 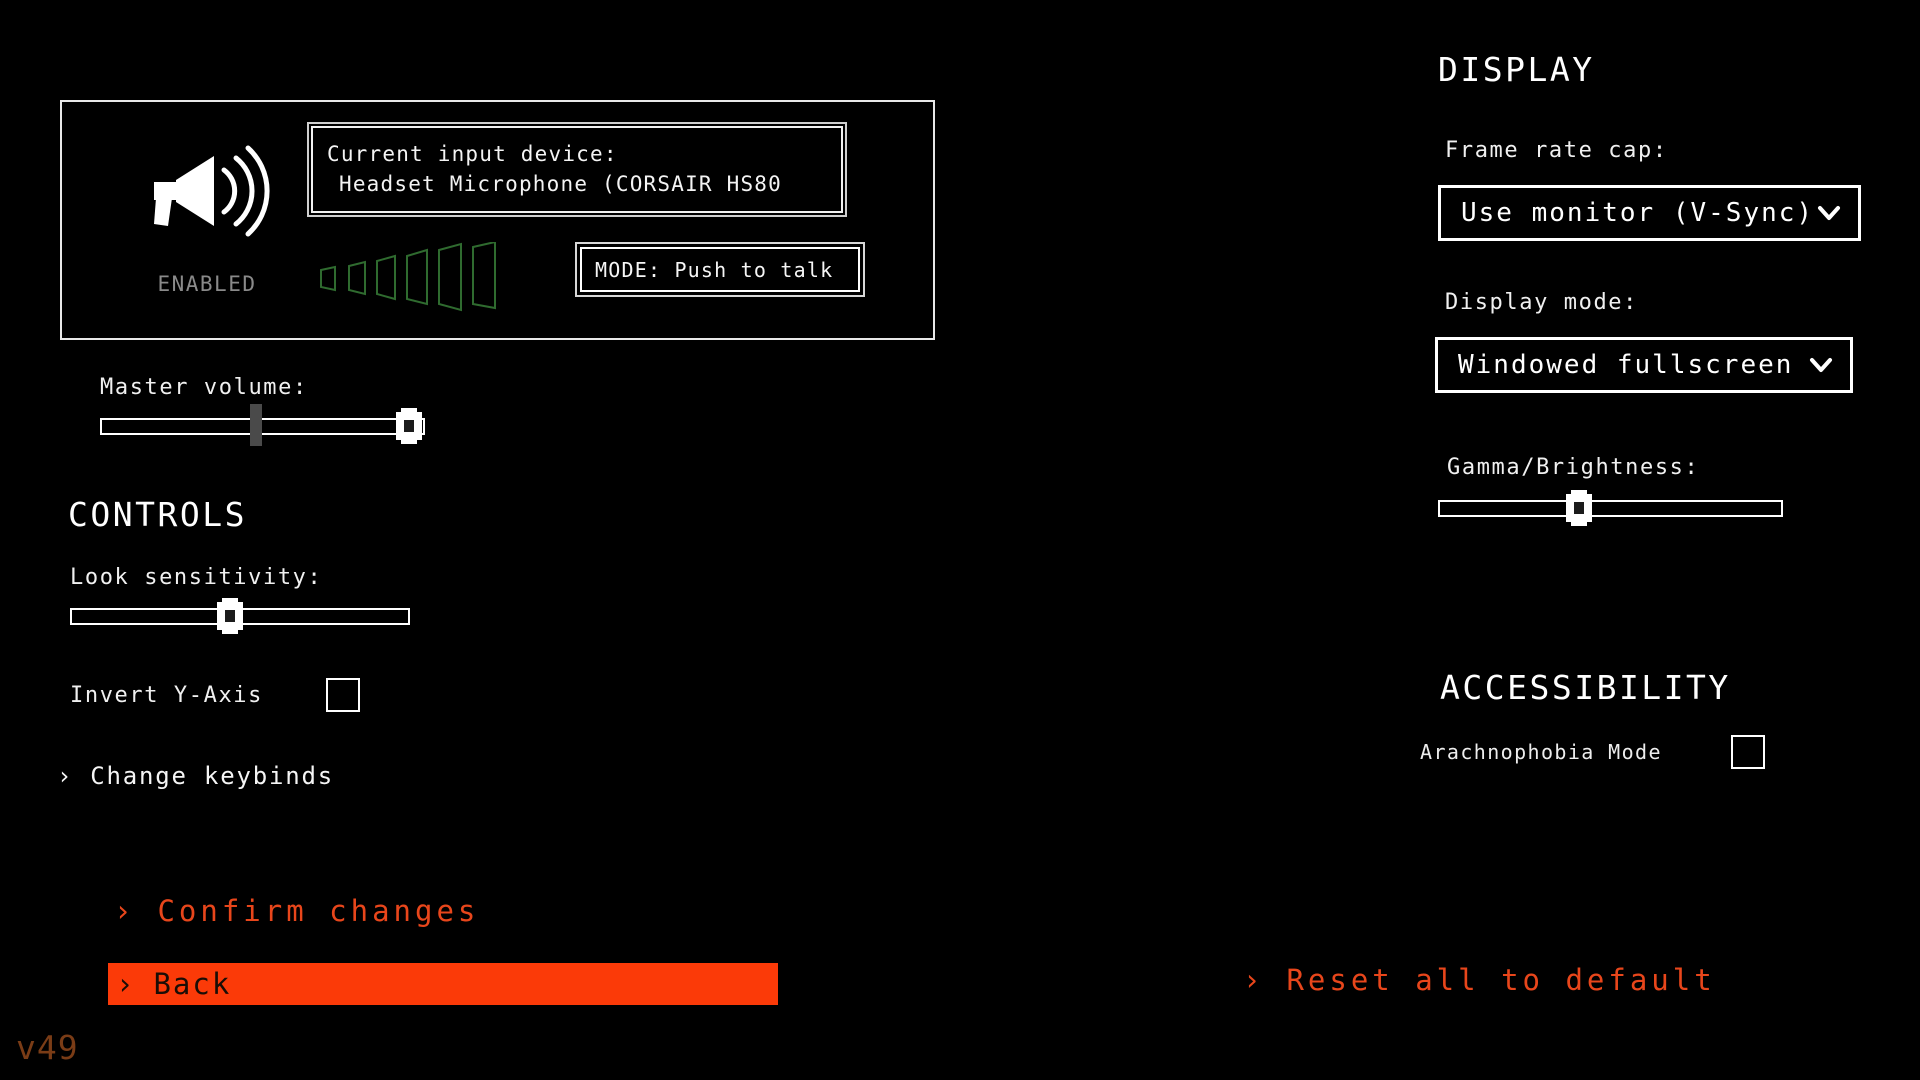 What do you see at coordinates (1748, 752) in the screenshot?
I see `arachnophobia-mode-checkbox` at bounding box center [1748, 752].